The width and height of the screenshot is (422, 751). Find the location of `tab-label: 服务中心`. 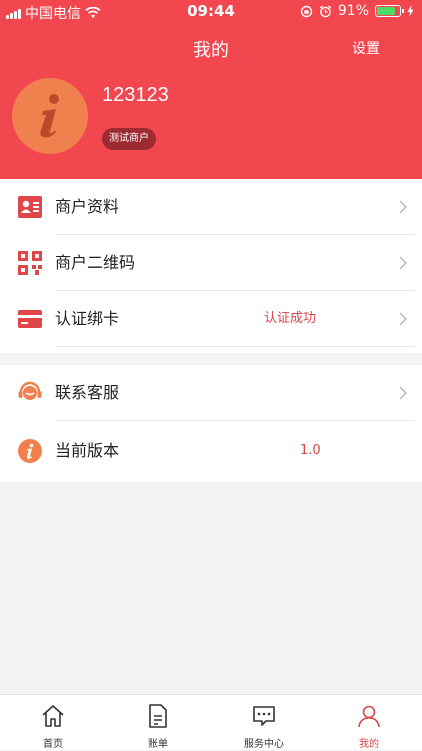

tab-label: 服务中心 is located at coordinates (264, 744).